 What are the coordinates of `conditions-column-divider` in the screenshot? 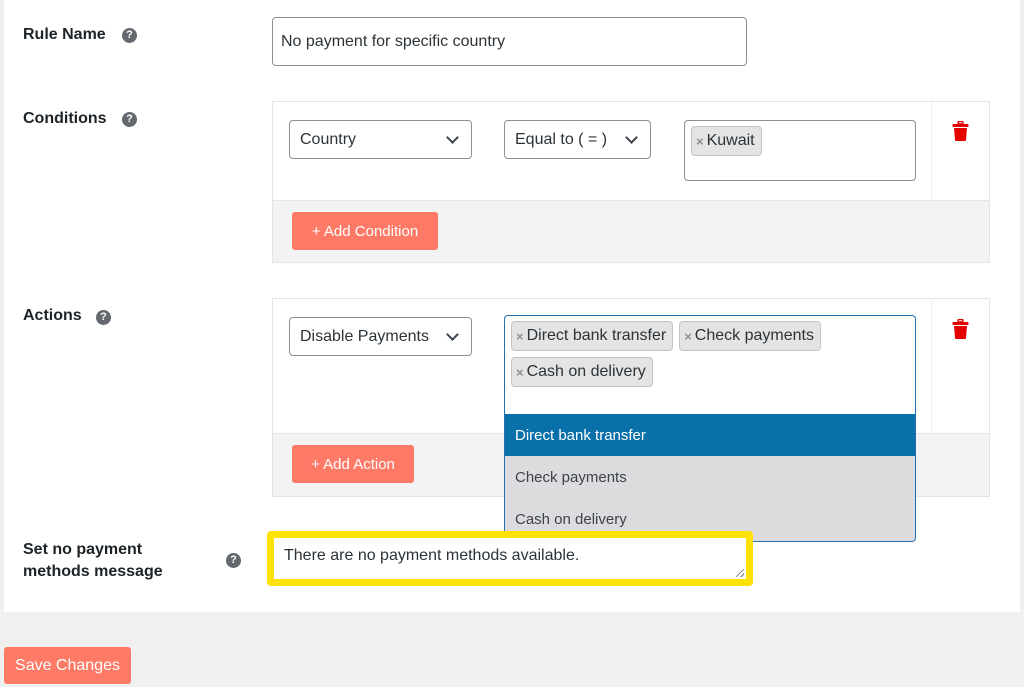 It's located at (931, 151).